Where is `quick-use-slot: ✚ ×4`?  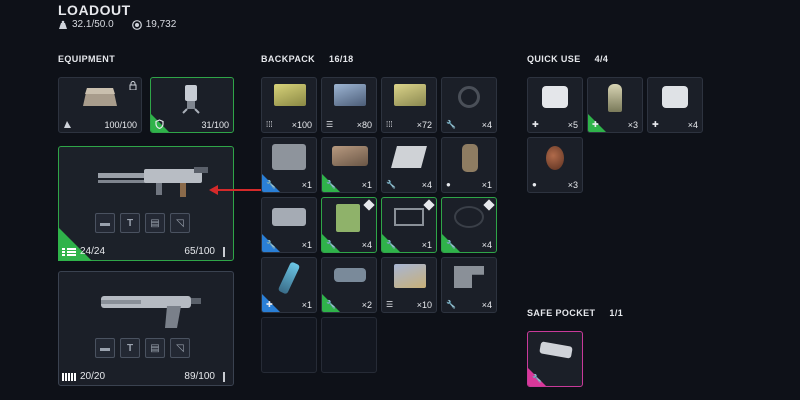 quick-use-slot: ✚ ×4 is located at coordinates (675, 105).